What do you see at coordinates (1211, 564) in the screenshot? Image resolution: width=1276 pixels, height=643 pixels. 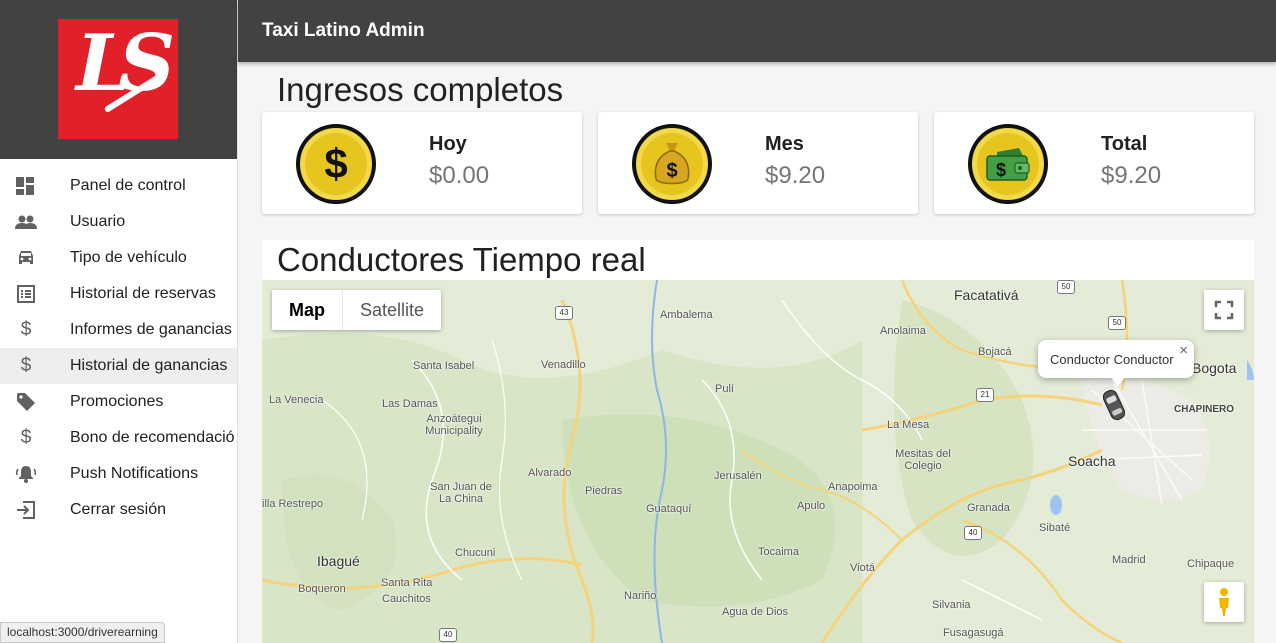 I see `map-label-chipaque: Chipaque` at bounding box center [1211, 564].